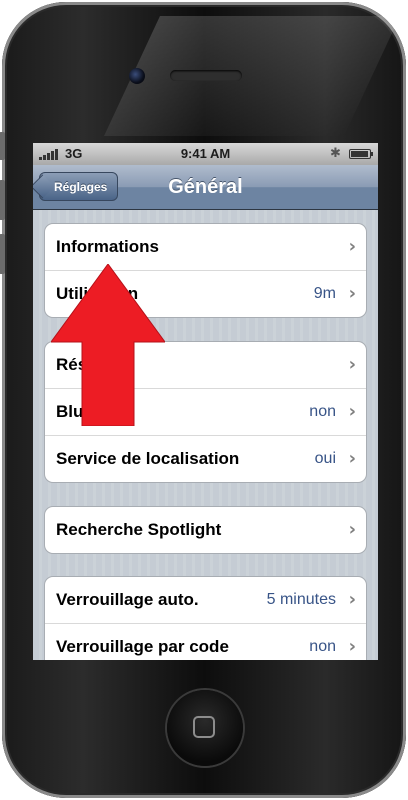 This screenshot has height=800, width=408. Describe the element at coordinates (372, 154) in the screenshot. I see `battery-tip` at that location.